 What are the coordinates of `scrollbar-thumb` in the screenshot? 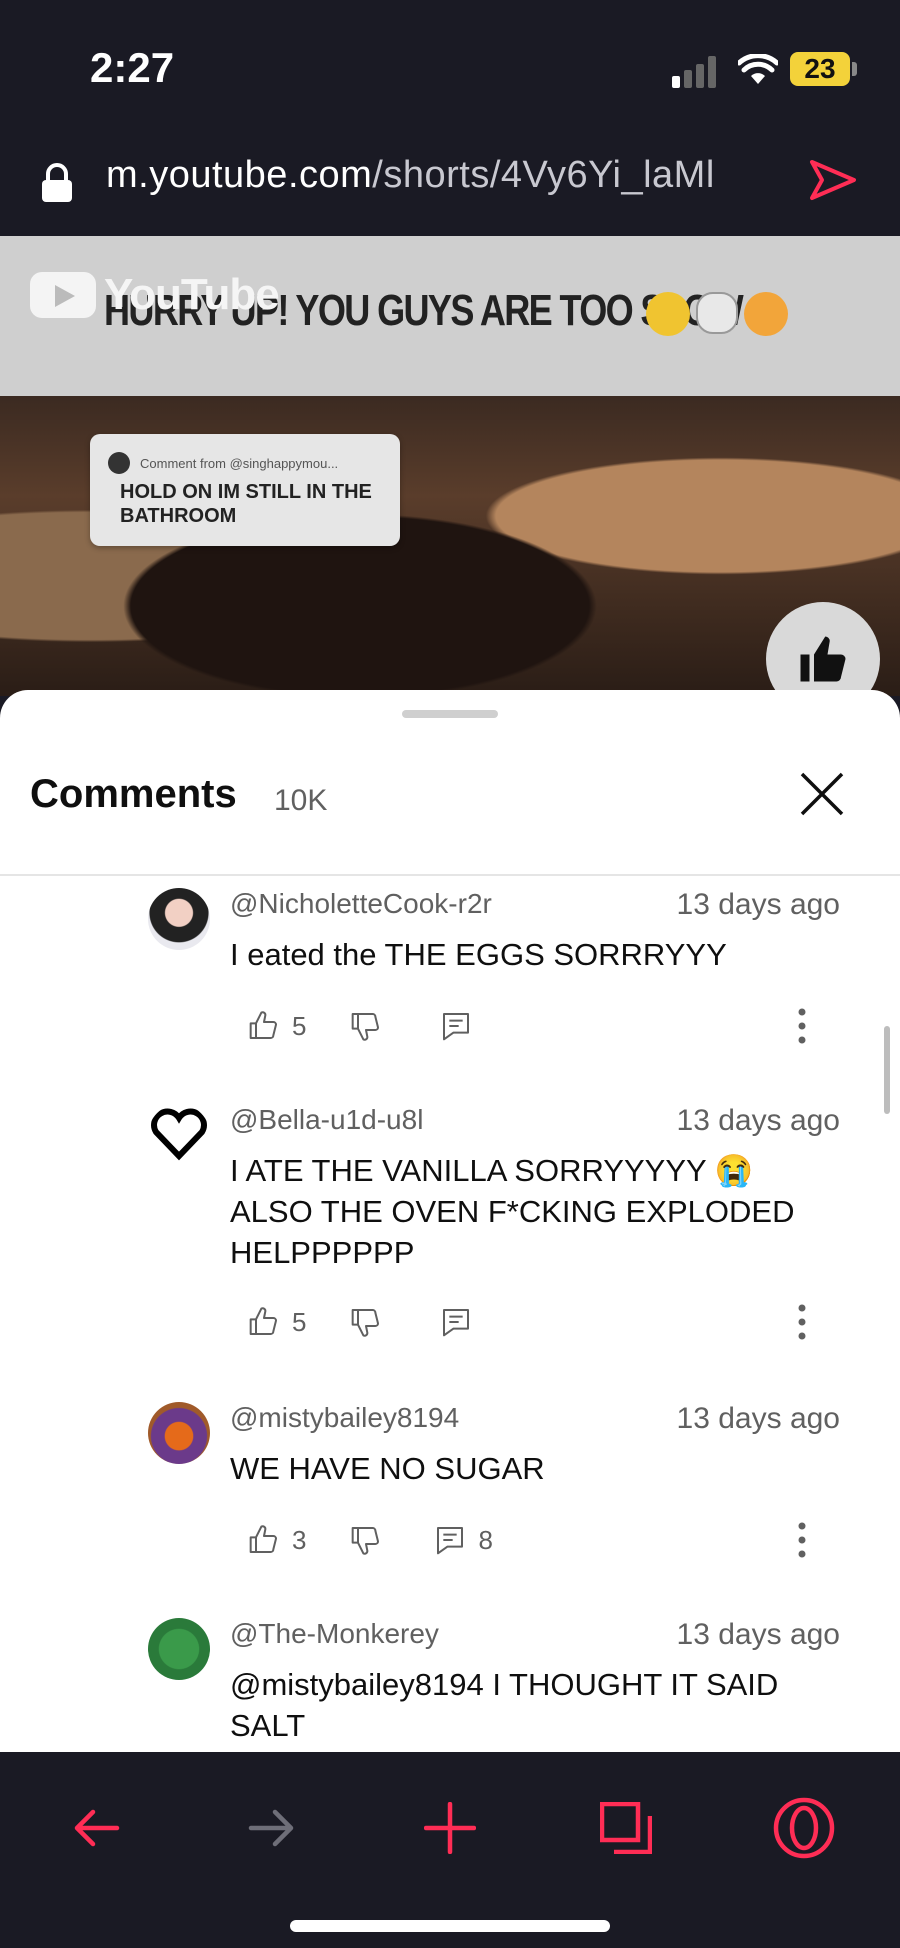 It's located at (887, 1070).